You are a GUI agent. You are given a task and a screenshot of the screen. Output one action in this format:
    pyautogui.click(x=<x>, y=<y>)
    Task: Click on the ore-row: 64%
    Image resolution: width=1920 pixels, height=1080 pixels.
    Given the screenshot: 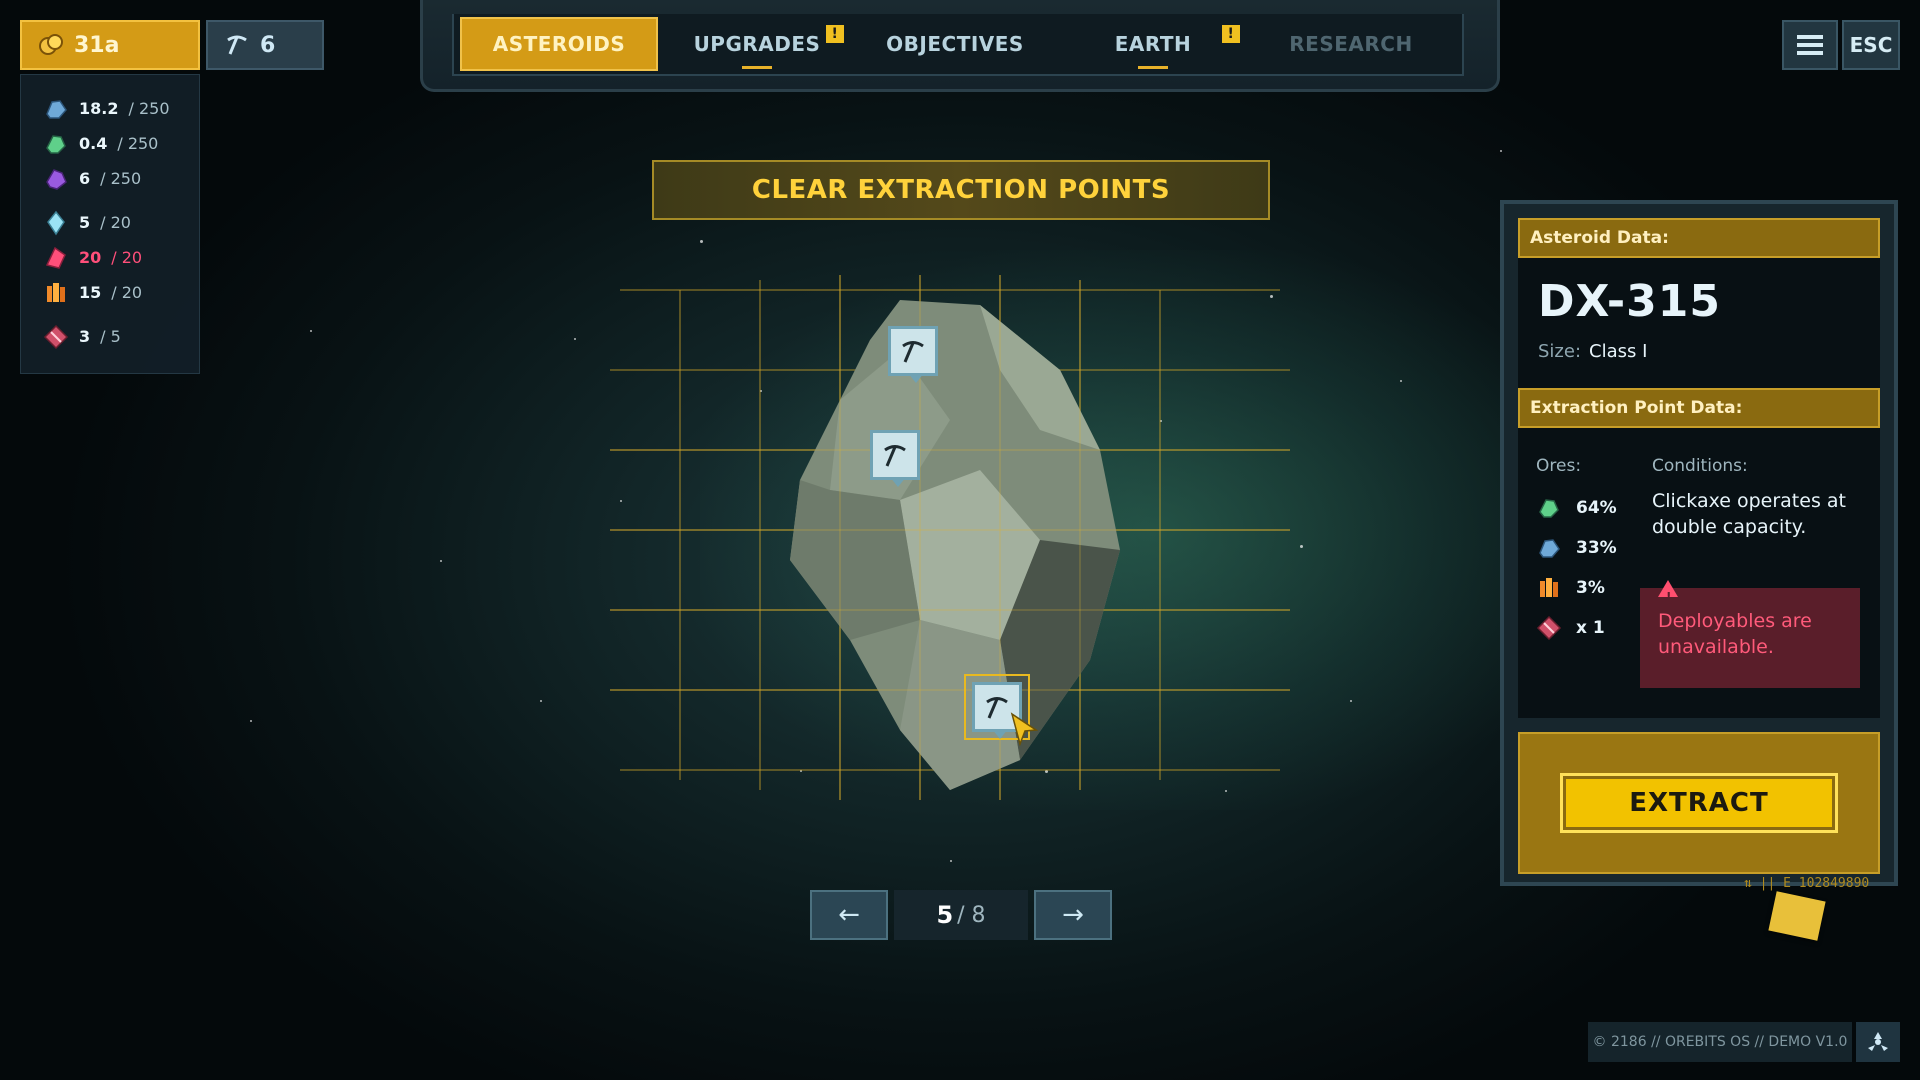 What is the action you would take?
    pyautogui.click(x=1594, y=508)
    